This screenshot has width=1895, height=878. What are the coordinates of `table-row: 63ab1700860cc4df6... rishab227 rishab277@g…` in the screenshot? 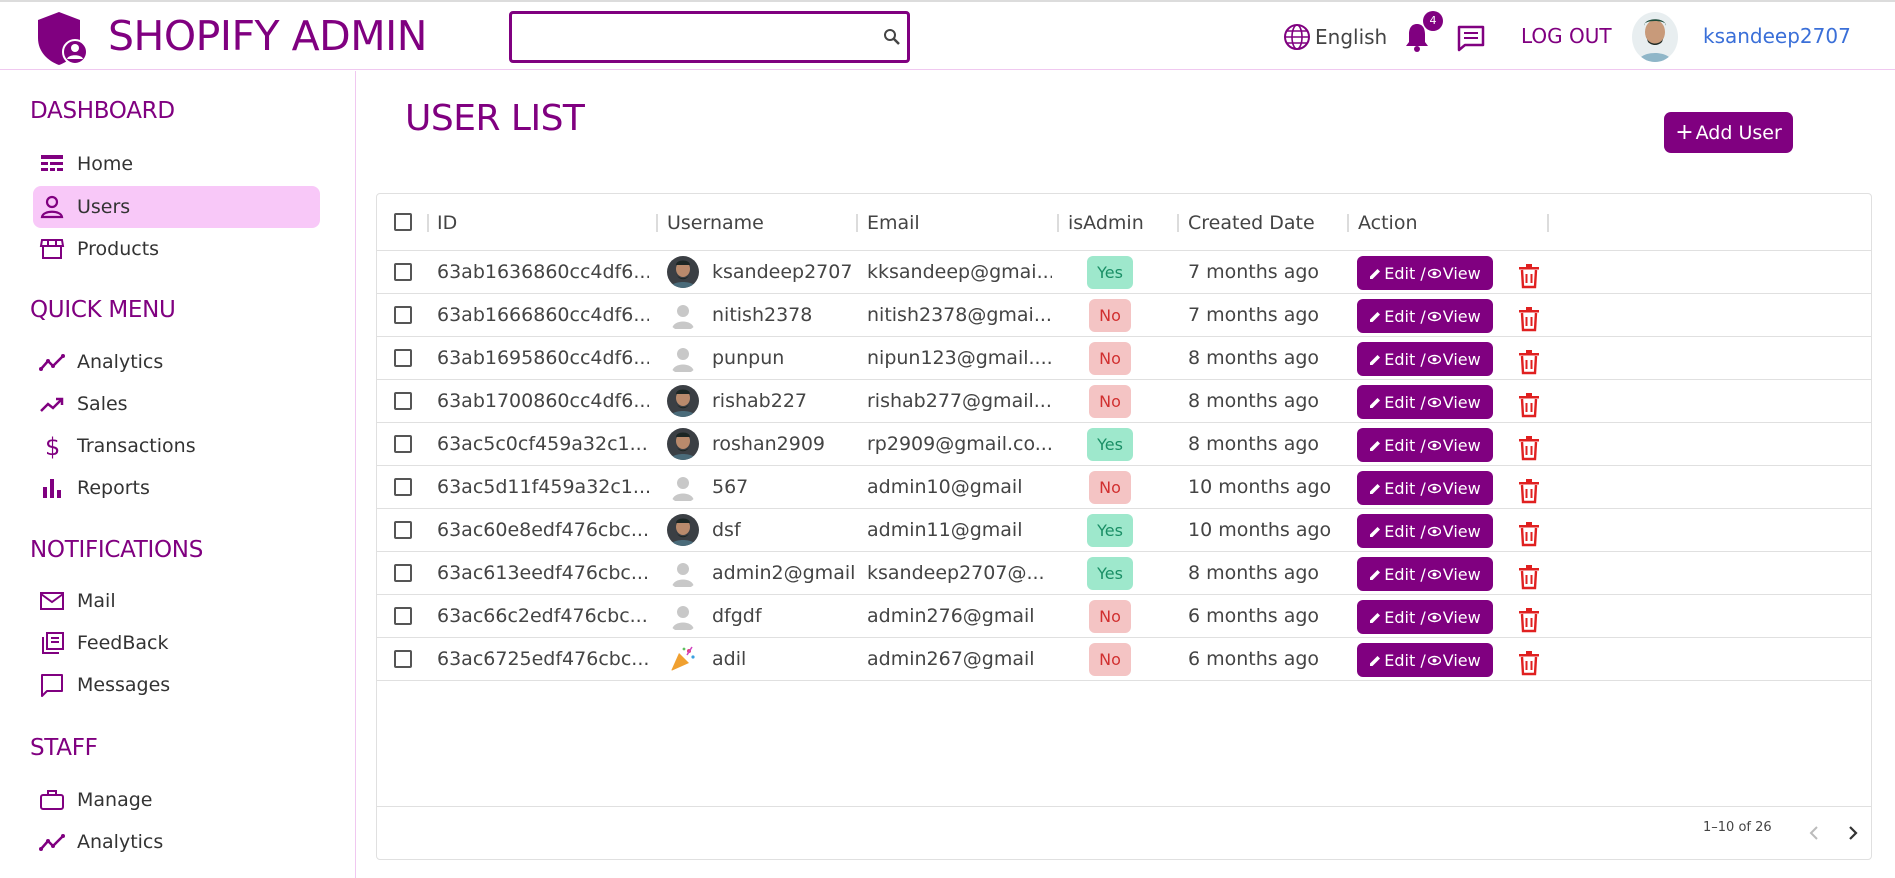 It's located at (1124, 401).